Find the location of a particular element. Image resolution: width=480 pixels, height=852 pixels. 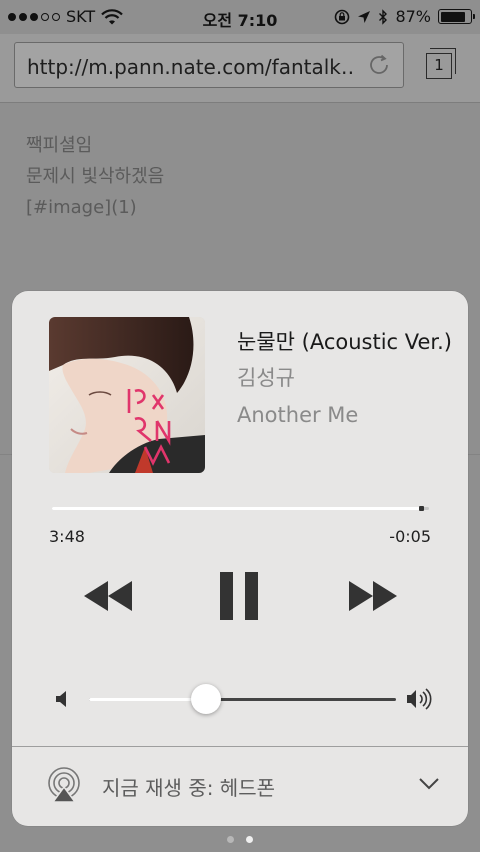

scrubber-knob is located at coordinates (422, 508).